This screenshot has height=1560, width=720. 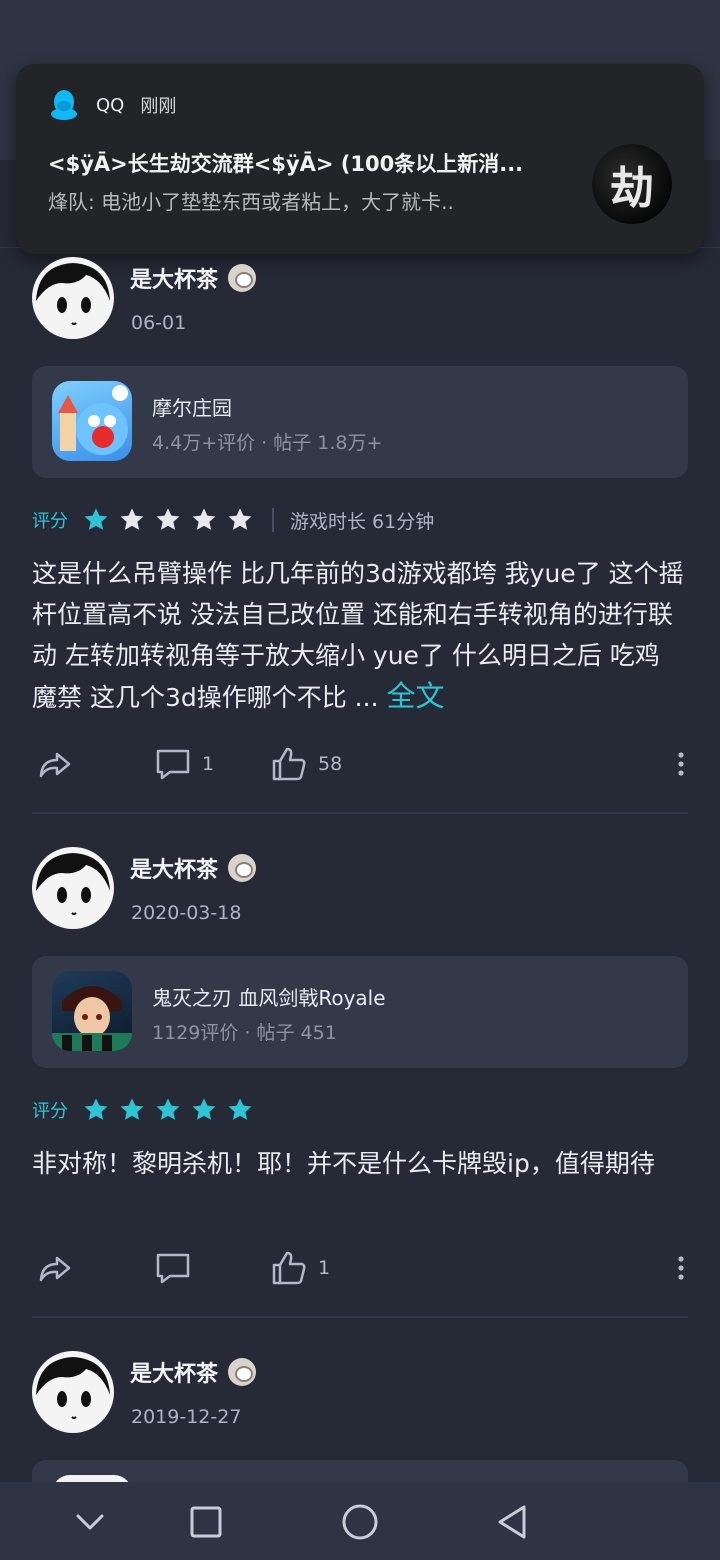 What do you see at coordinates (64, 105) in the screenshot?
I see `qq-penguin-icon` at bounding box center [64, 105].